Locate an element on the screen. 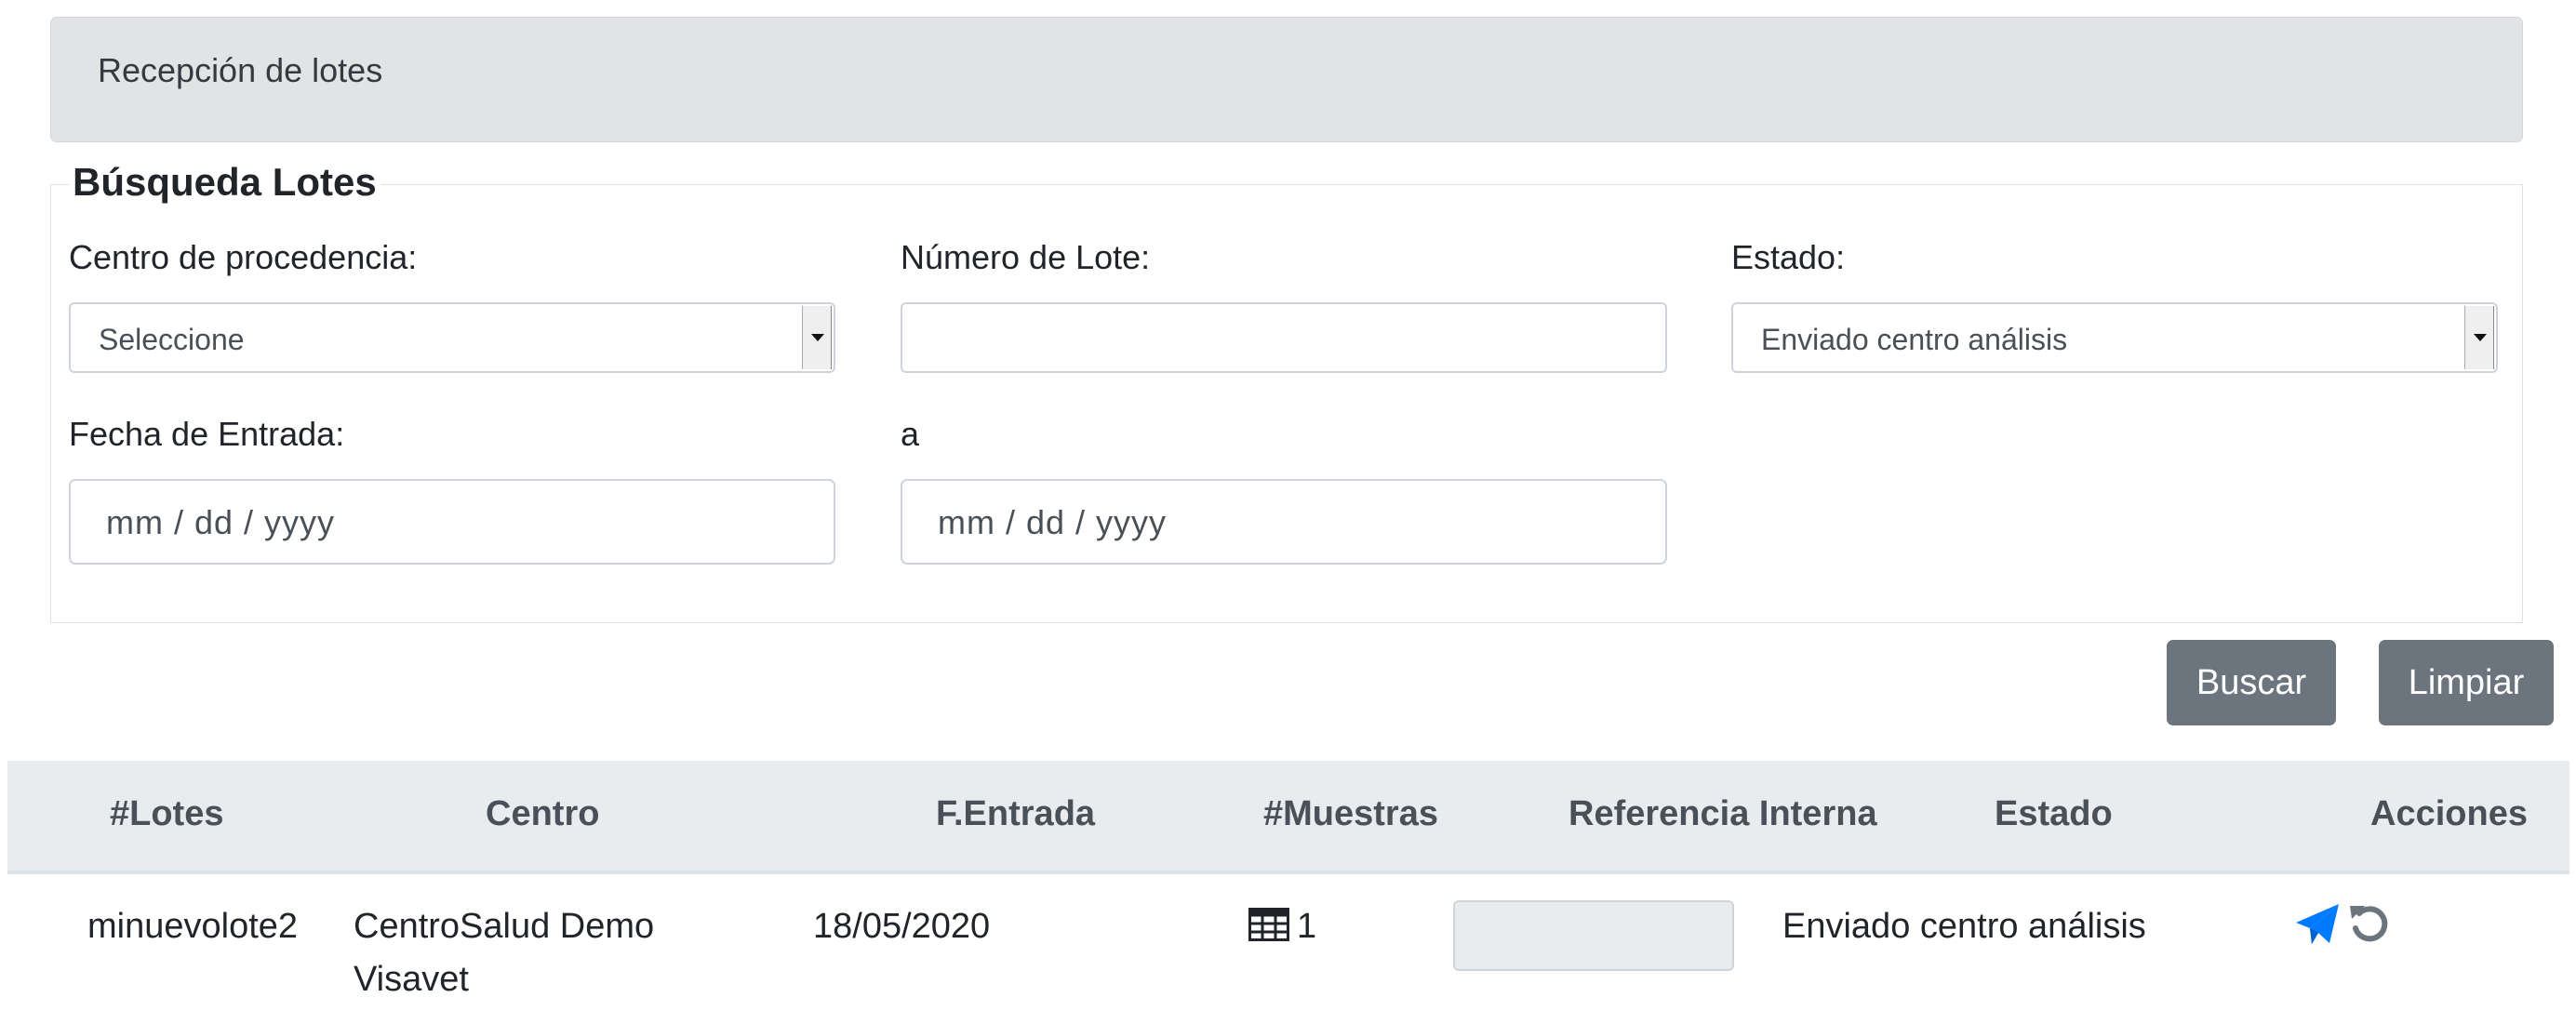 This screenshot has height=1024, width=2576. column-header-lotes: #Lotes is located at coordinates (167, 813).